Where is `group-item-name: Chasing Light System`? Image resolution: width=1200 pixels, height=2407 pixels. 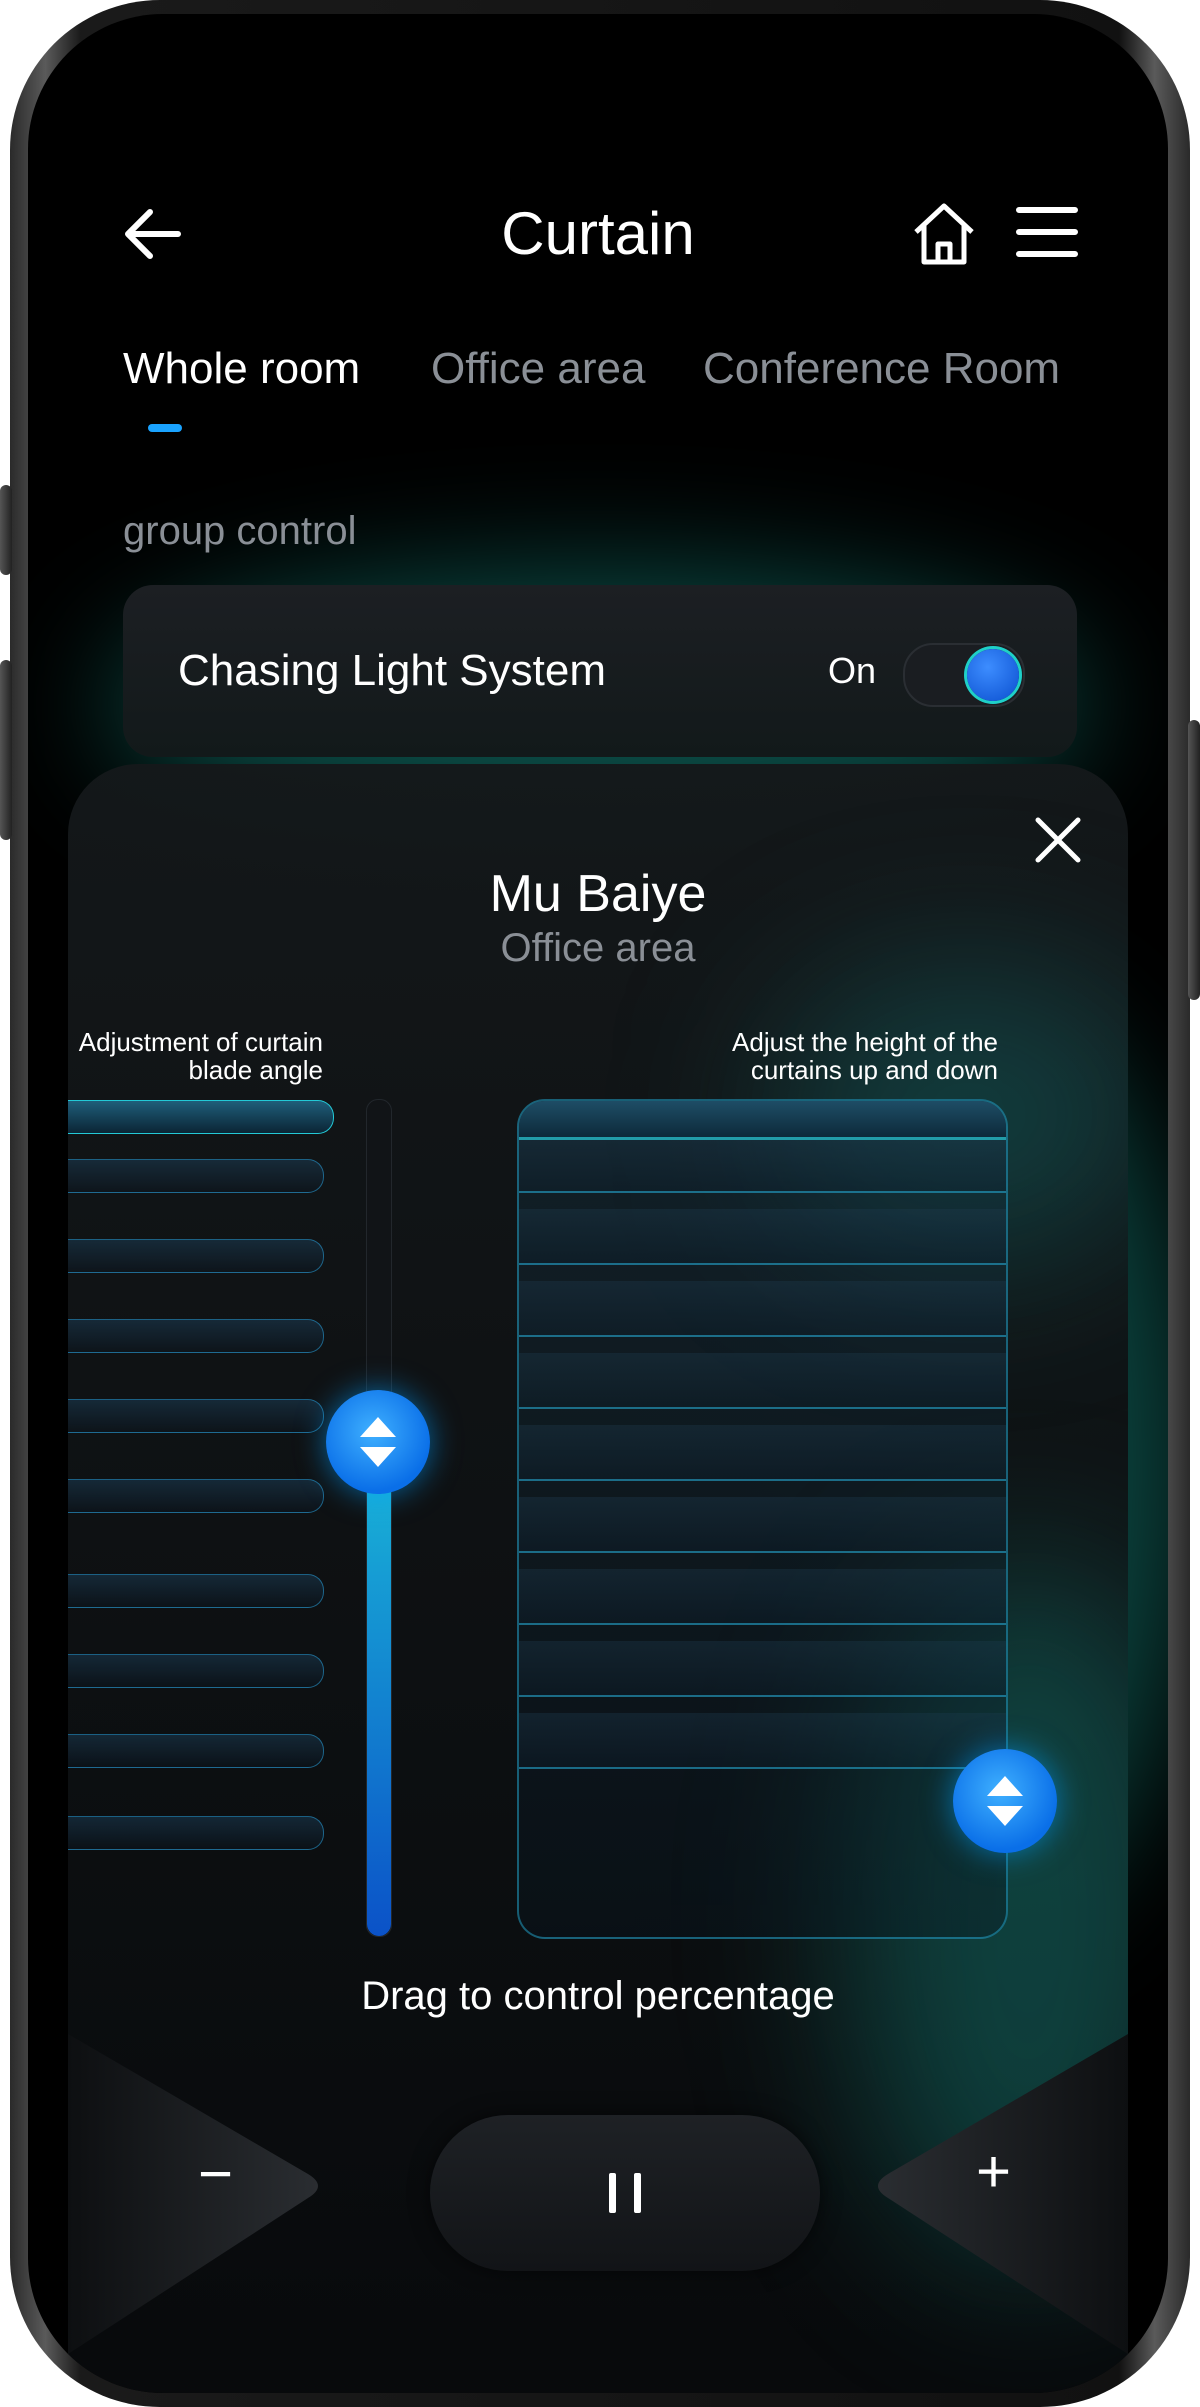
group-item-name: Chasing Light System is located at coordinates (392, 670).